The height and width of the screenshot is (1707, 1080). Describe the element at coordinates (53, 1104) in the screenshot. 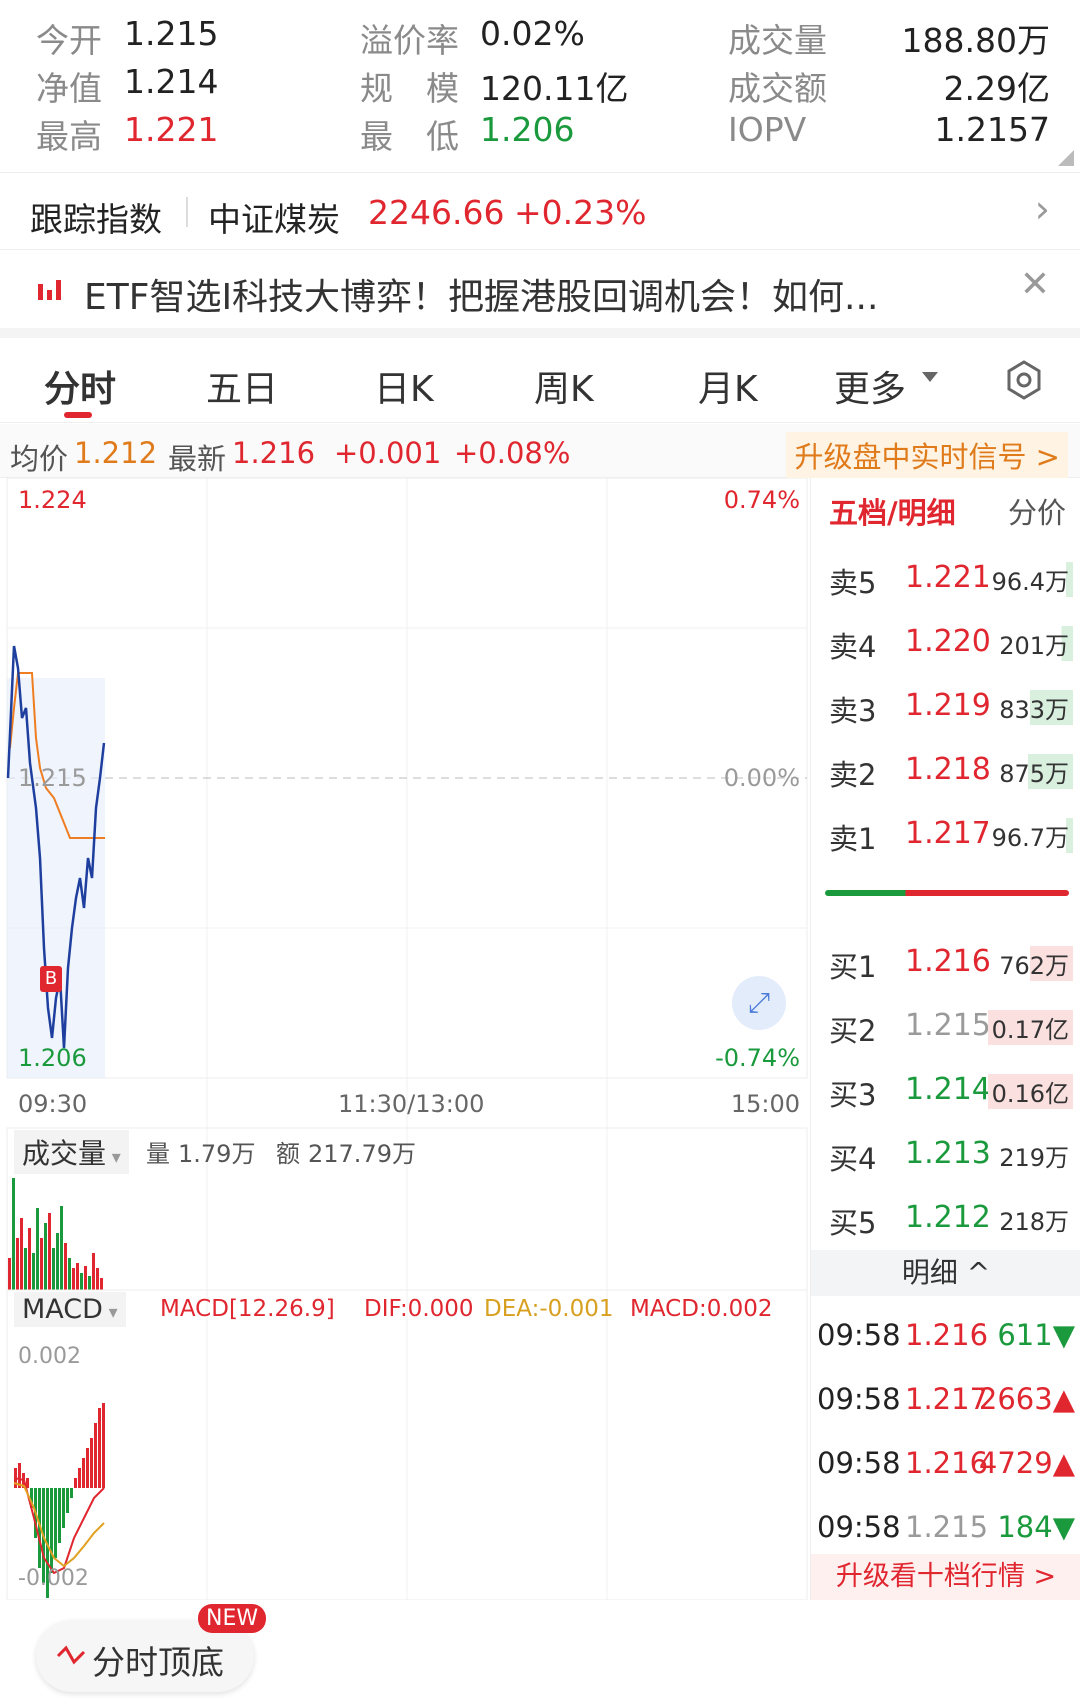

I see `time-start: 09:30` at that location.